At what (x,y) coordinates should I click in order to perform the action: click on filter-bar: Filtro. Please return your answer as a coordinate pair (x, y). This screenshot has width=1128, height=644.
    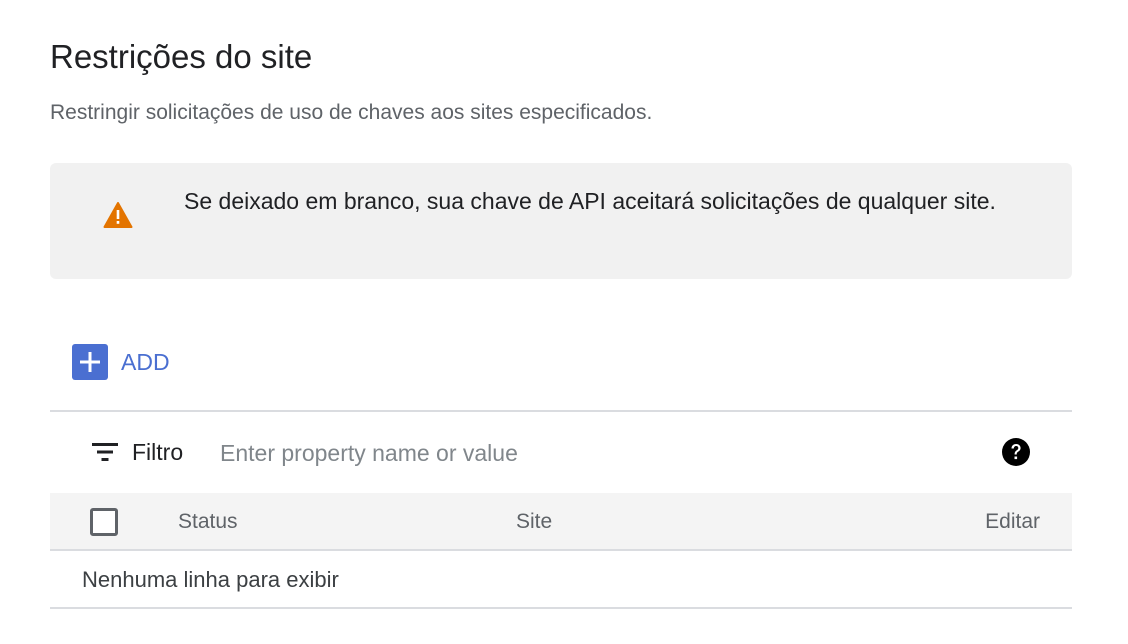
    Looking at the image, I should click on (561, 452).